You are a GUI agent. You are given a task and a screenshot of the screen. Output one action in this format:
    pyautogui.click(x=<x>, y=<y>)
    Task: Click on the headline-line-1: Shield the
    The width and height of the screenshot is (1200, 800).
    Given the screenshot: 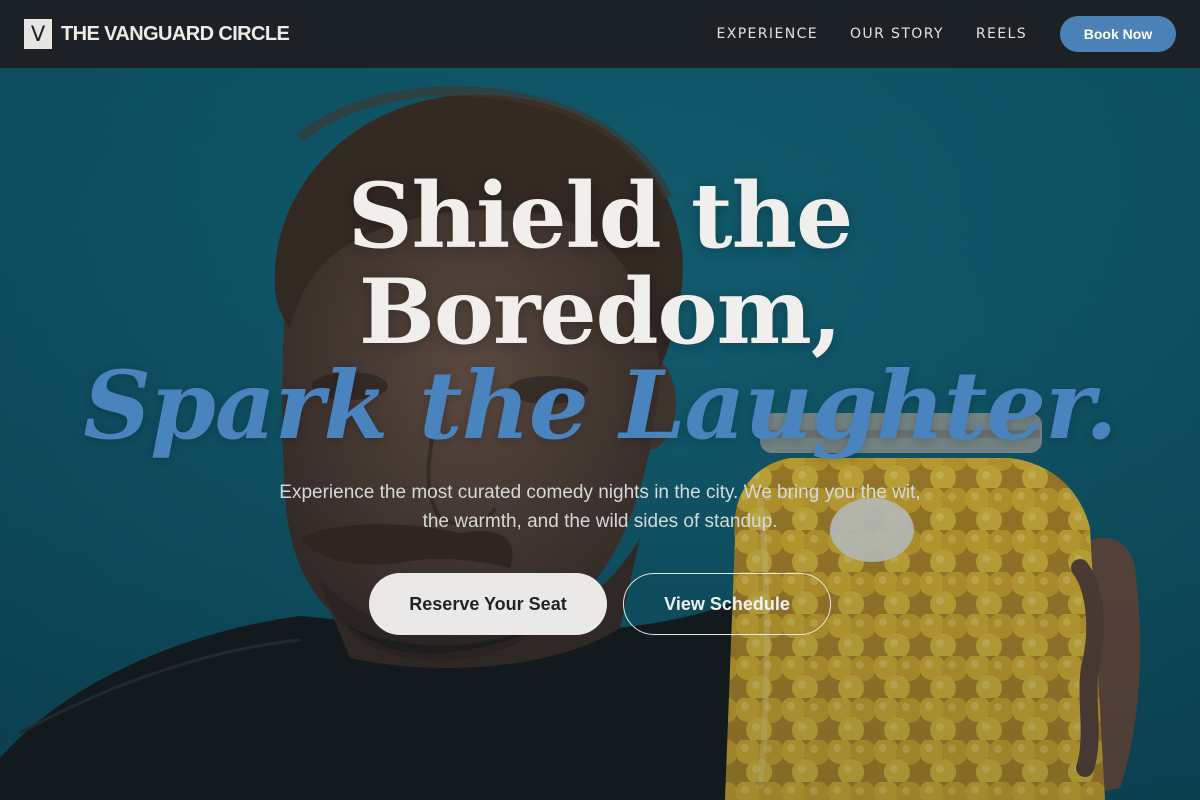 What is the action you would take?
    pyautogui.click(x=600, y=216)
    